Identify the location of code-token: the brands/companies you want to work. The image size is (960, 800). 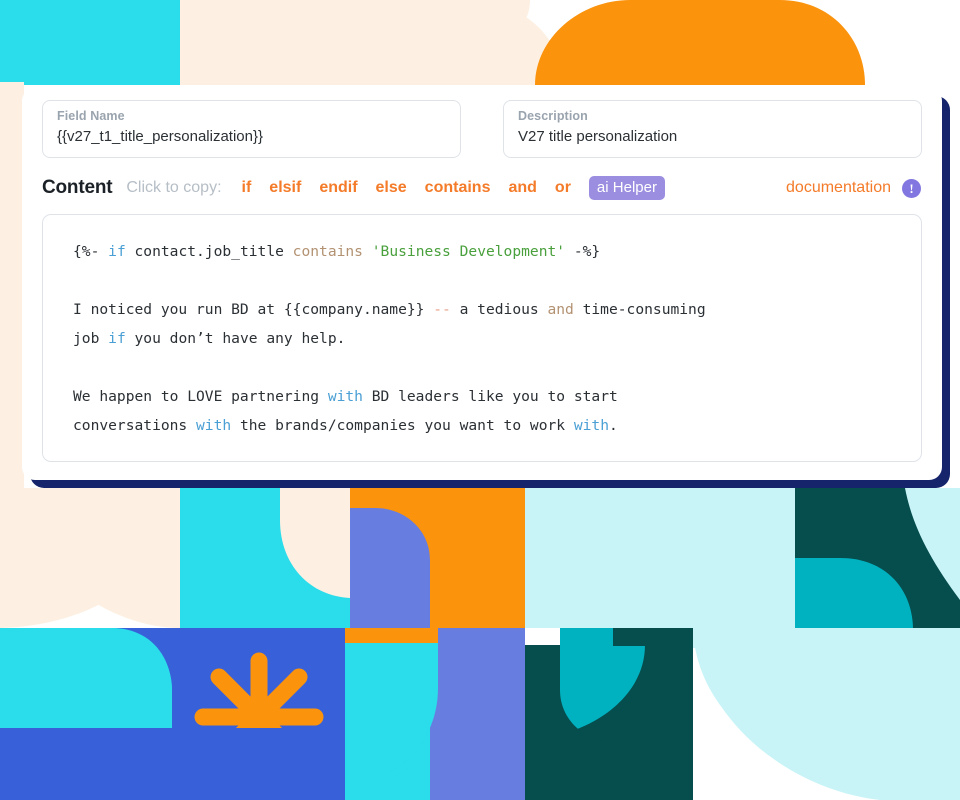
(402, 425).